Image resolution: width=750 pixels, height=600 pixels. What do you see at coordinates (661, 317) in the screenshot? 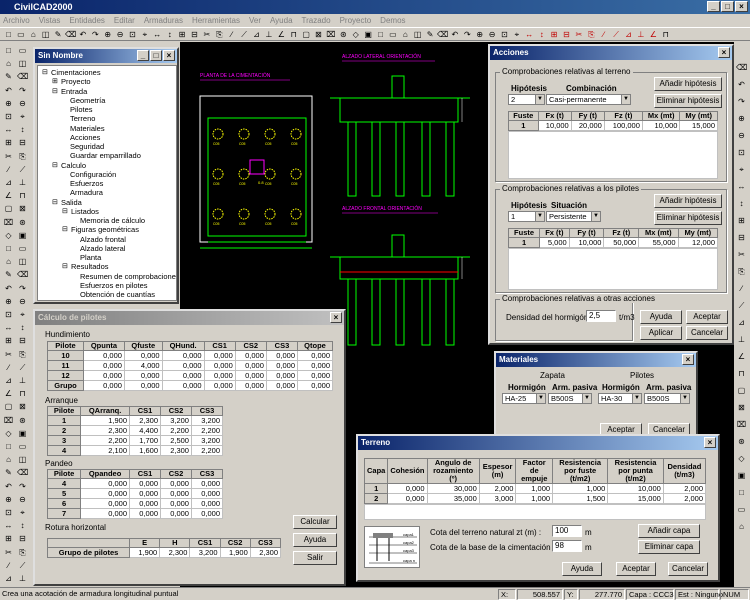
I see `acc-help-button: Ayuda` at bounding box center [661, 317].